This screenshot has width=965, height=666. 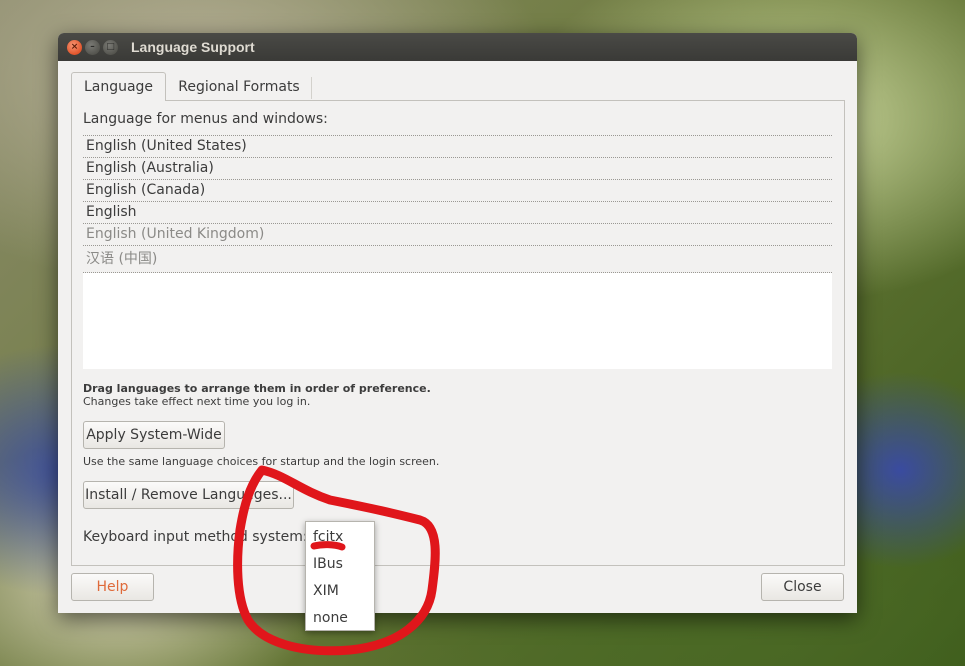 I want to click on language-row-english-uk: English (United Kingdom), so click(x=457, y=234).